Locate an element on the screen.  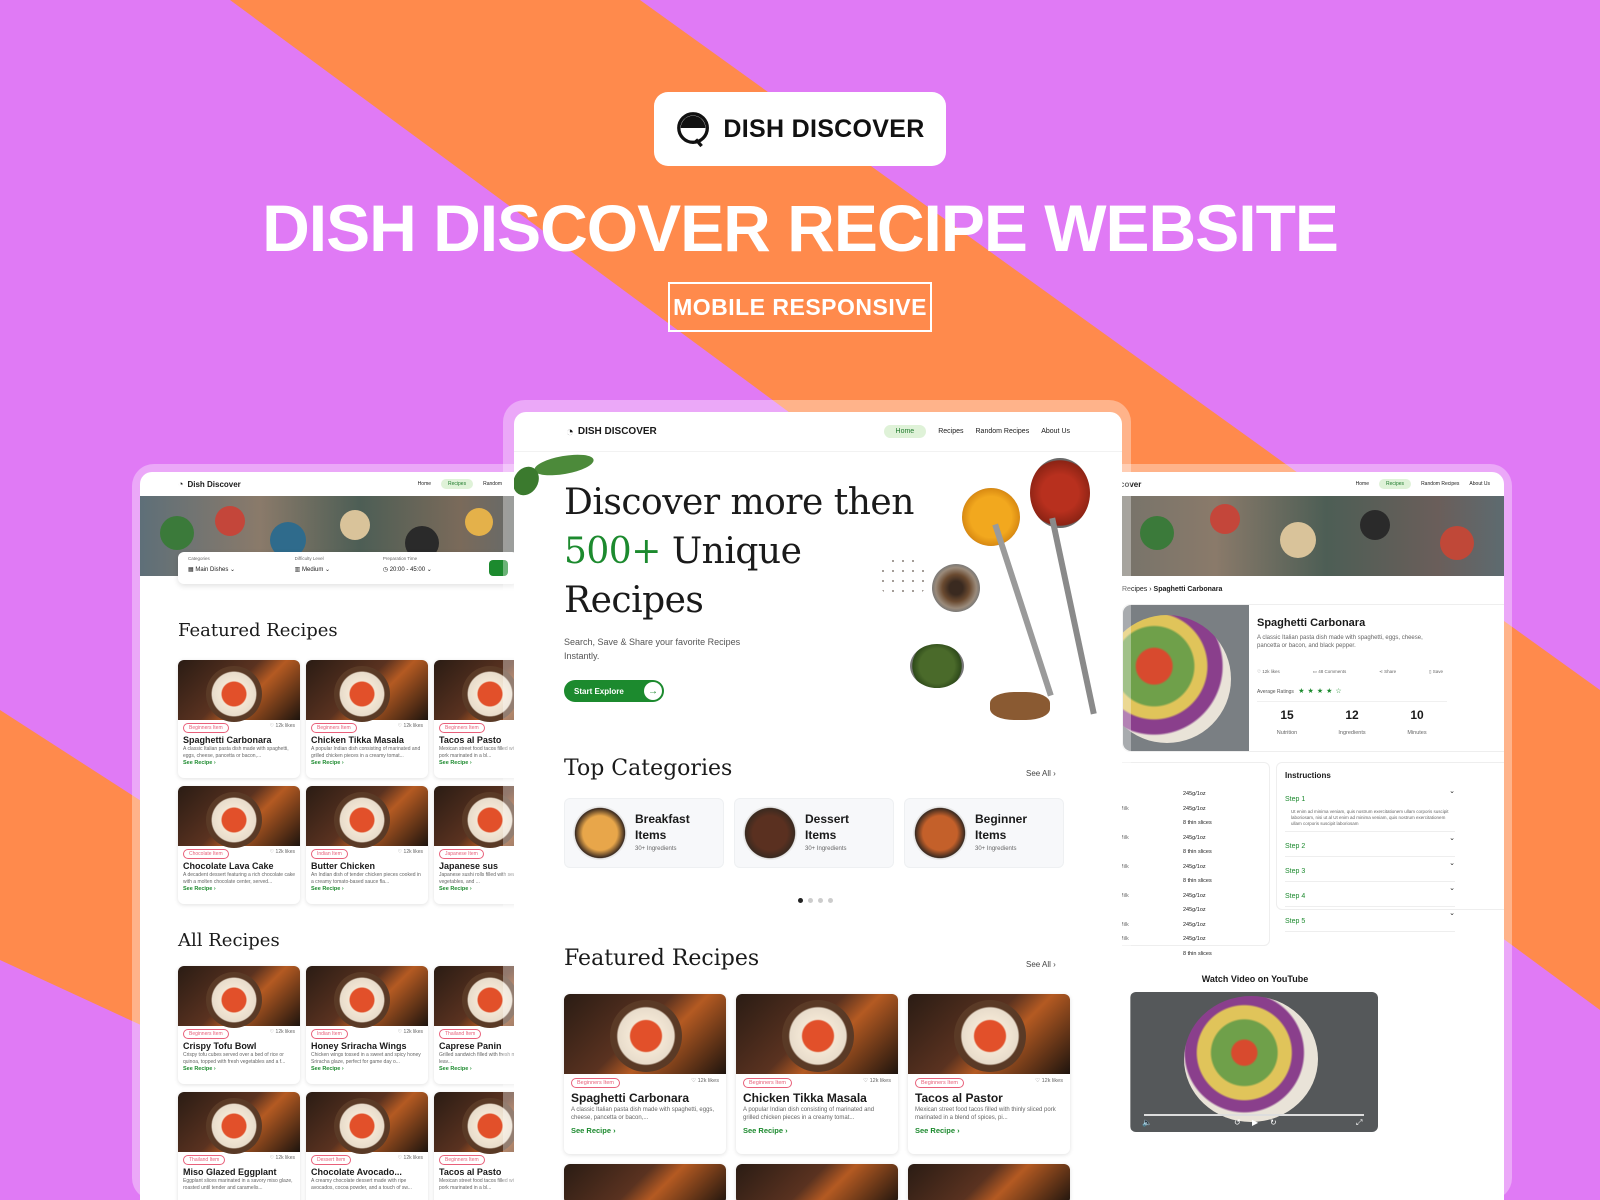
left-nav-home: Home is located at coordinates (424, 484).